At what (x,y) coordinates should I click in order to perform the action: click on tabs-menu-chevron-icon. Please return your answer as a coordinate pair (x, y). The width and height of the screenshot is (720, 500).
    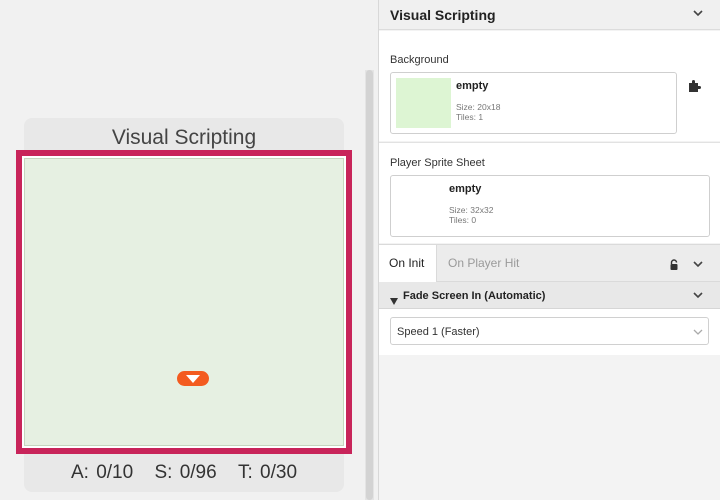
    Looking at the image, I should click on (698, 264).